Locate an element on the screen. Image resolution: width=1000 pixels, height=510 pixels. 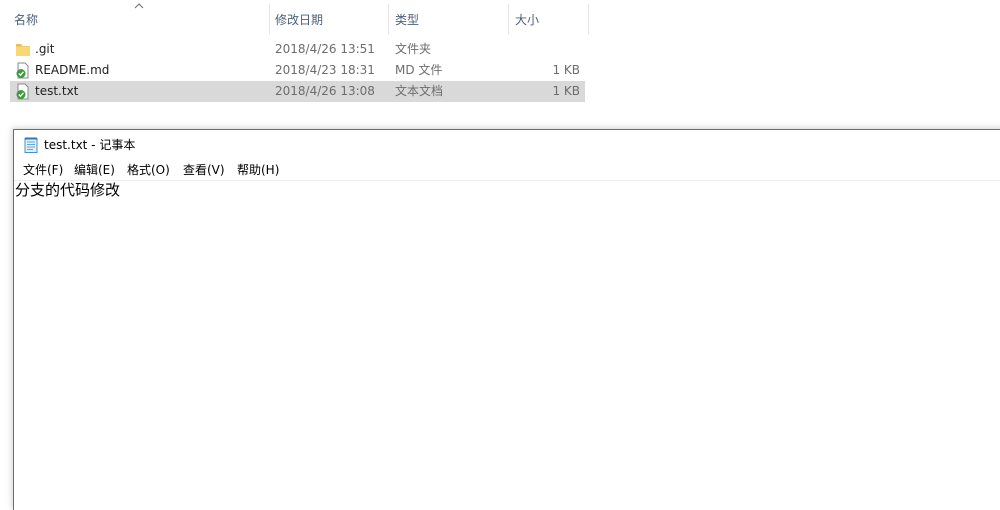
file-type: MD 文件 is located at coordinates (419, 70).